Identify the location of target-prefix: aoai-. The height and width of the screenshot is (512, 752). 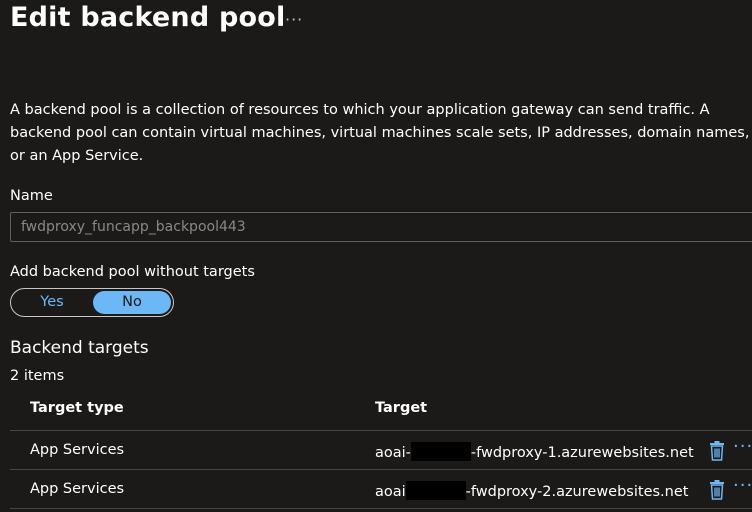
(393, 453).